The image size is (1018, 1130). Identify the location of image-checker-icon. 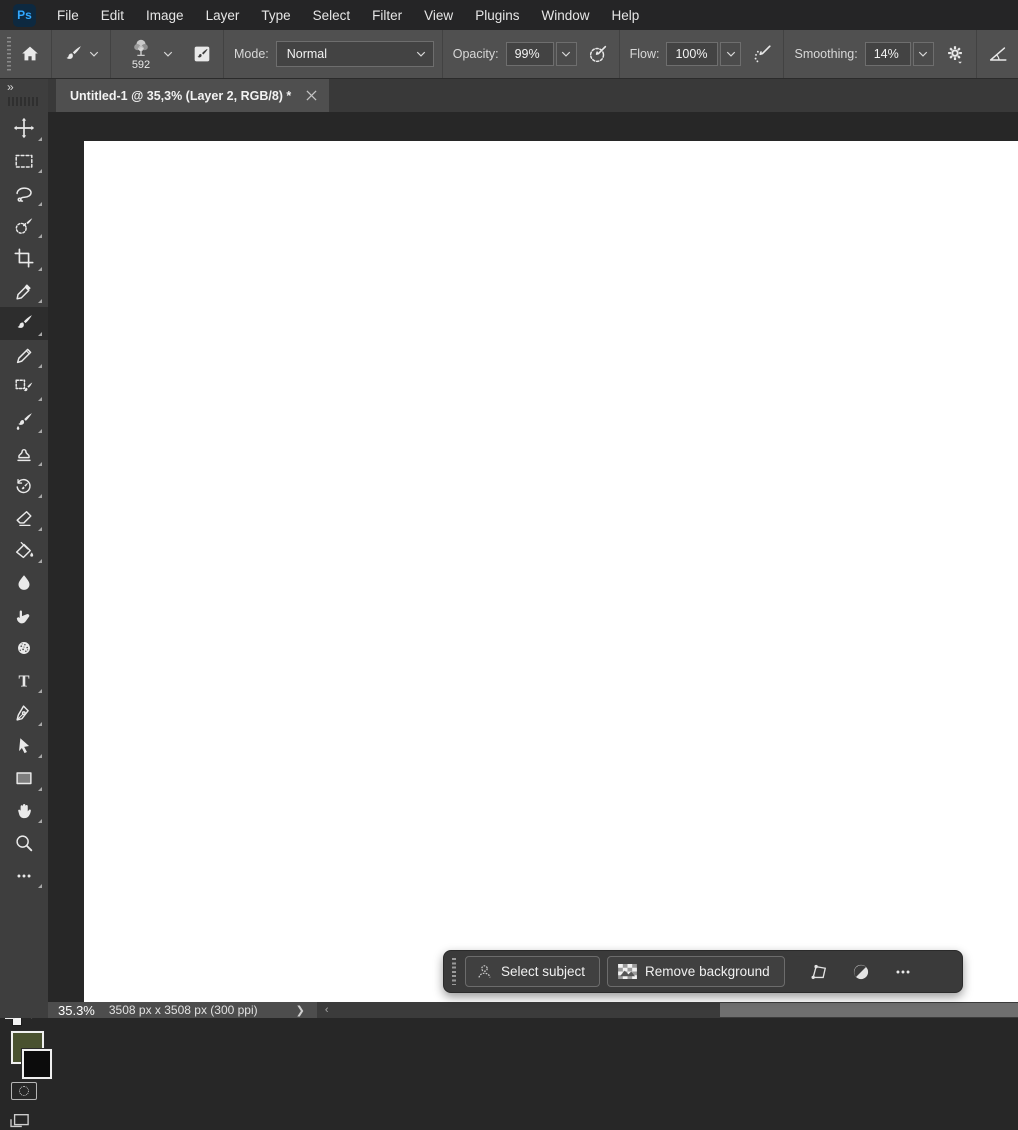
(627, 971).